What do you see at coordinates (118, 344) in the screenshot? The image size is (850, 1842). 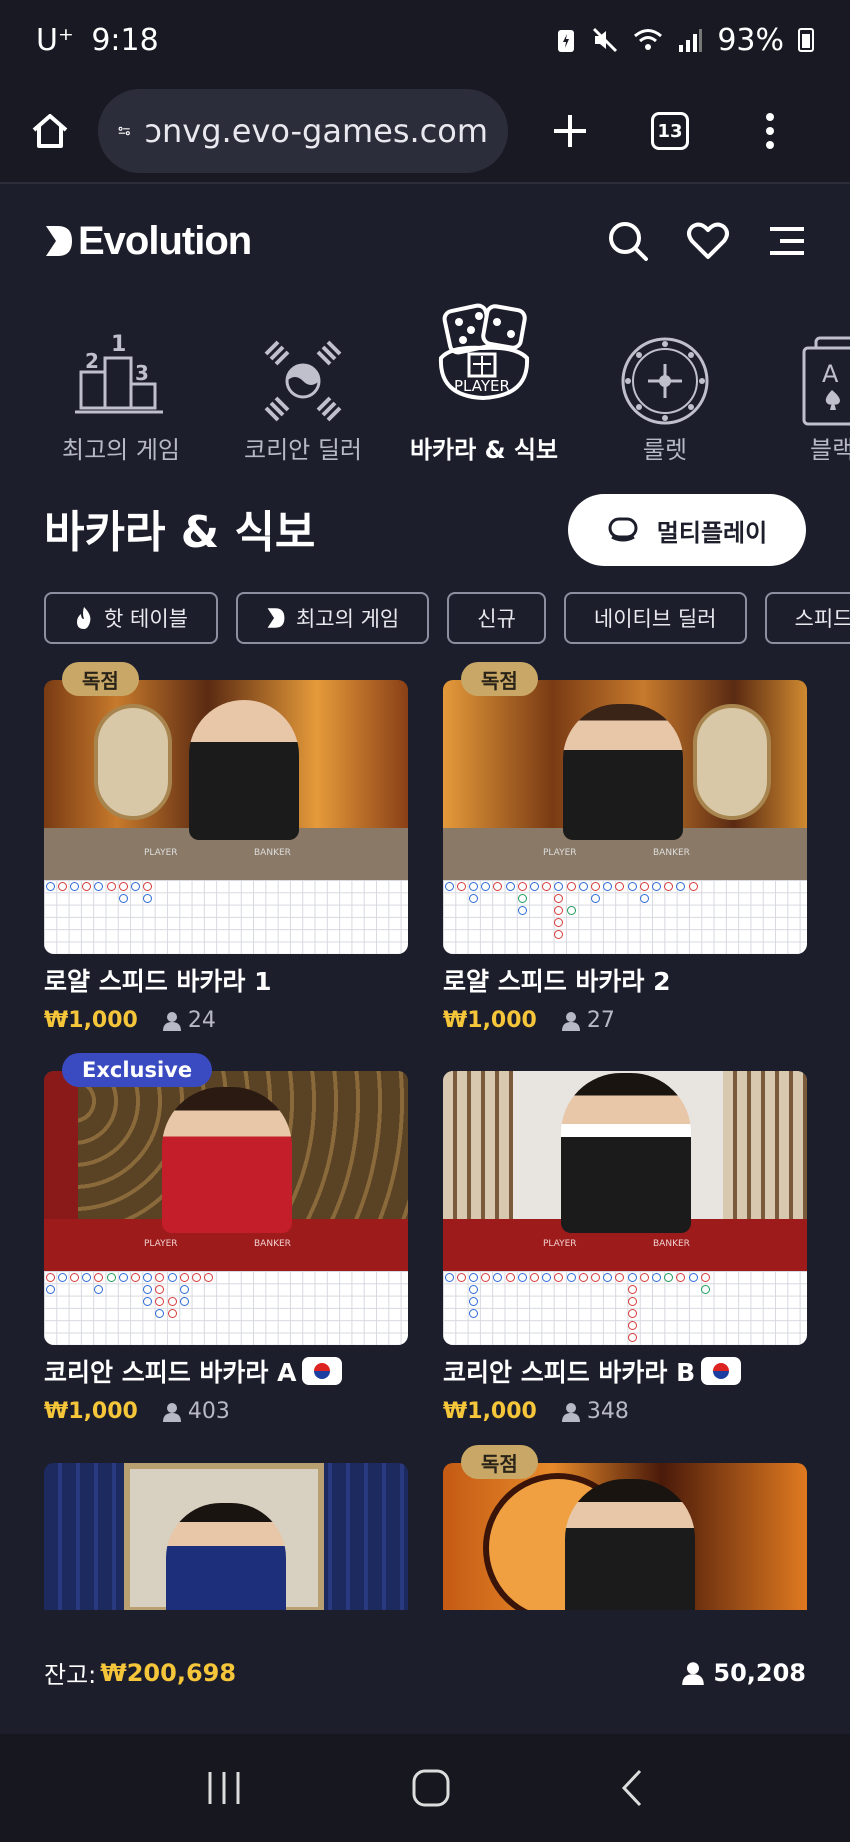 I see `svg-text: 1` at bounding box center [118, 344].